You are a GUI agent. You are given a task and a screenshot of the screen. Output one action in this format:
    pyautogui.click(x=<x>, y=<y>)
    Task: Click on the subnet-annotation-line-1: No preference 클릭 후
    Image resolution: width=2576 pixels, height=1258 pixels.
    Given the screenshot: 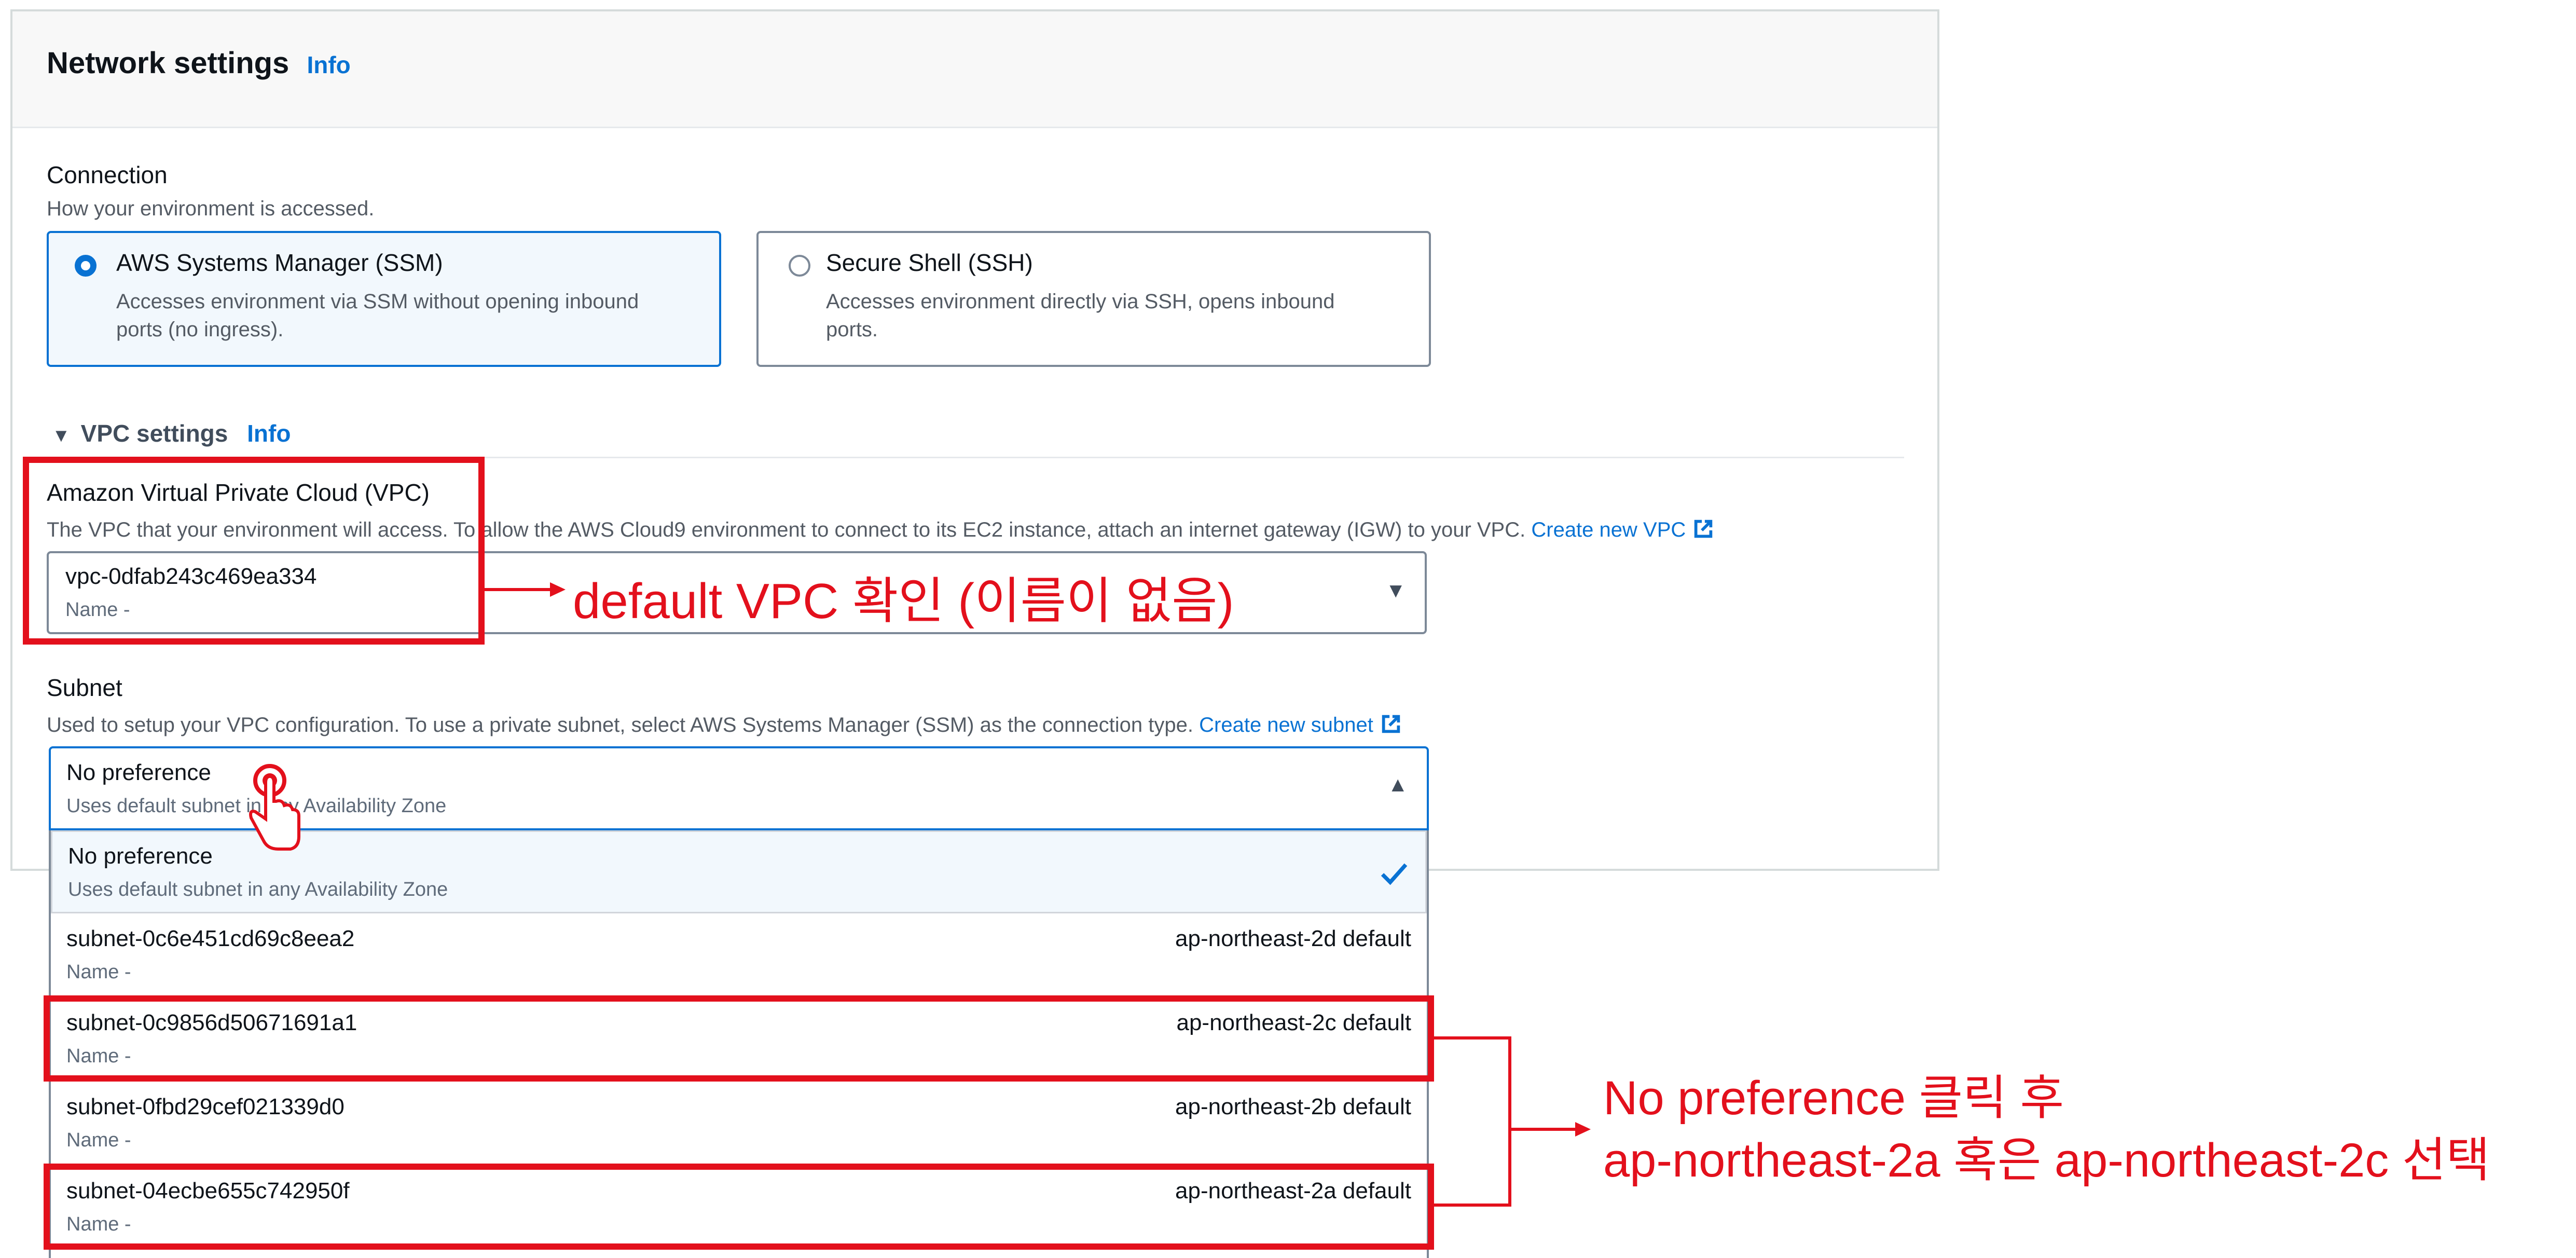 What is the action you would take?
    pyautogui.click(x=1833, y=1098)
    